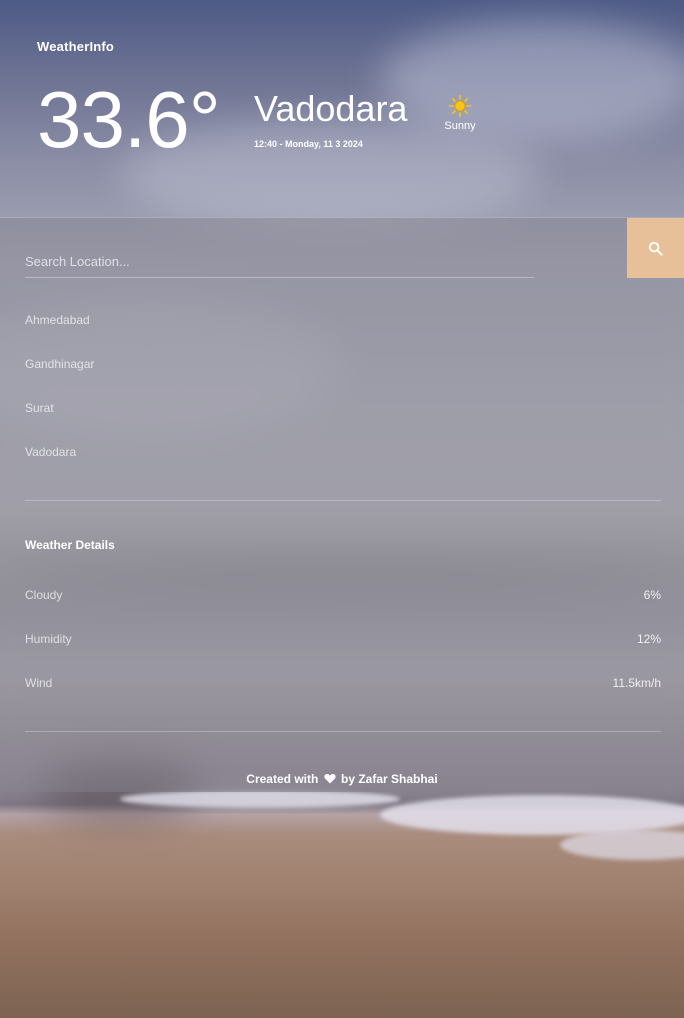 The image size is (684, 1018). What do you see at coordinates (460, 126) in the screenshot?
I see `condition-label: Sunny` at bounding box center [460, 126].